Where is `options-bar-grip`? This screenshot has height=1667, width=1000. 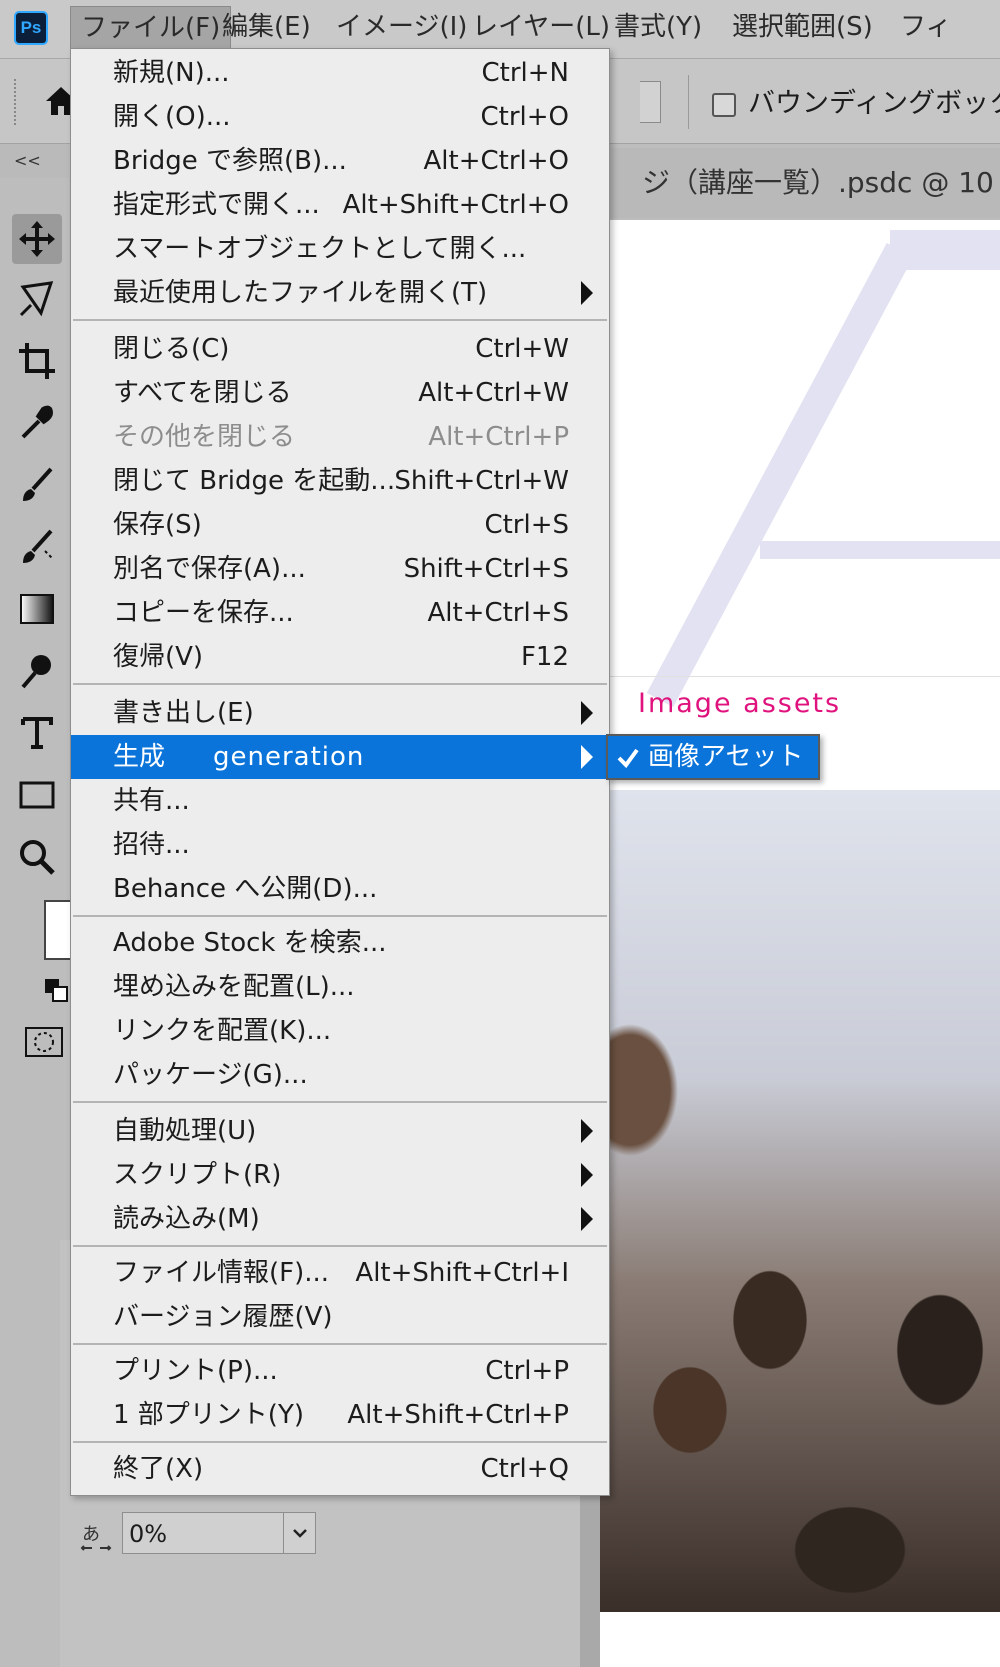 options-bar-grip is located at coordinates (17, 102).